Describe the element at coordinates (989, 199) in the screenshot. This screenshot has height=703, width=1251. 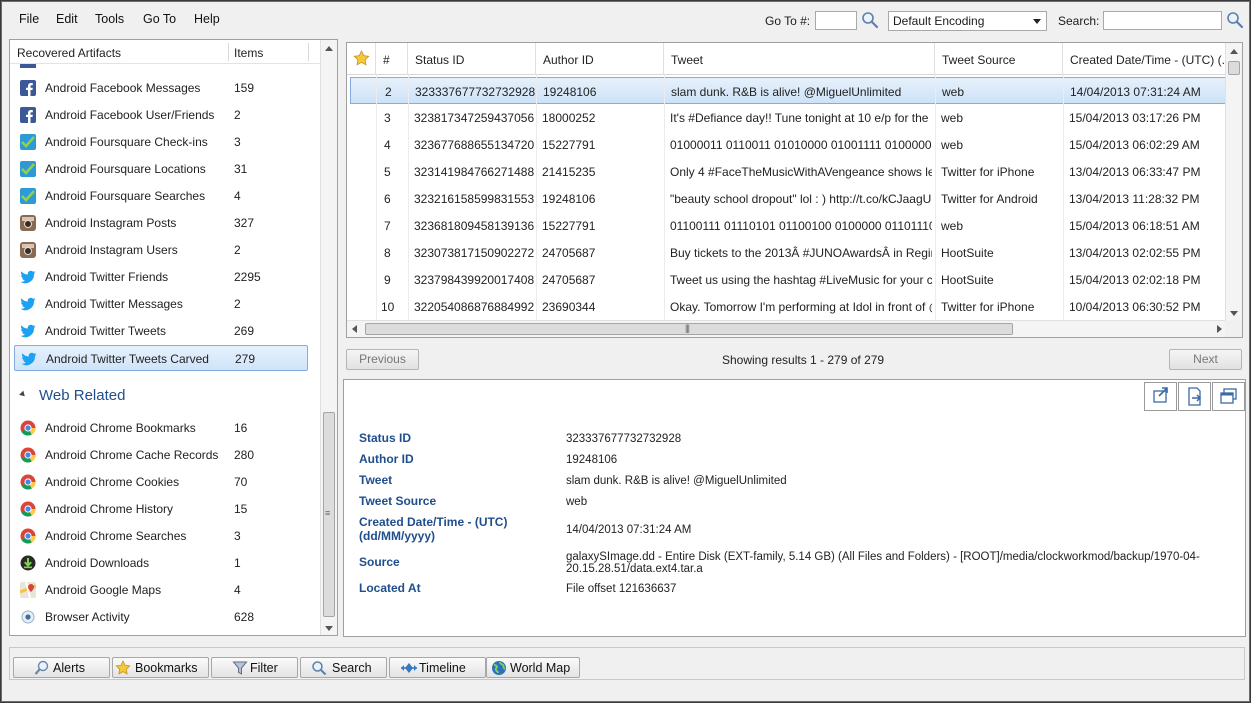
I see `cell-tweet-source: Twitter for Android` at that location.